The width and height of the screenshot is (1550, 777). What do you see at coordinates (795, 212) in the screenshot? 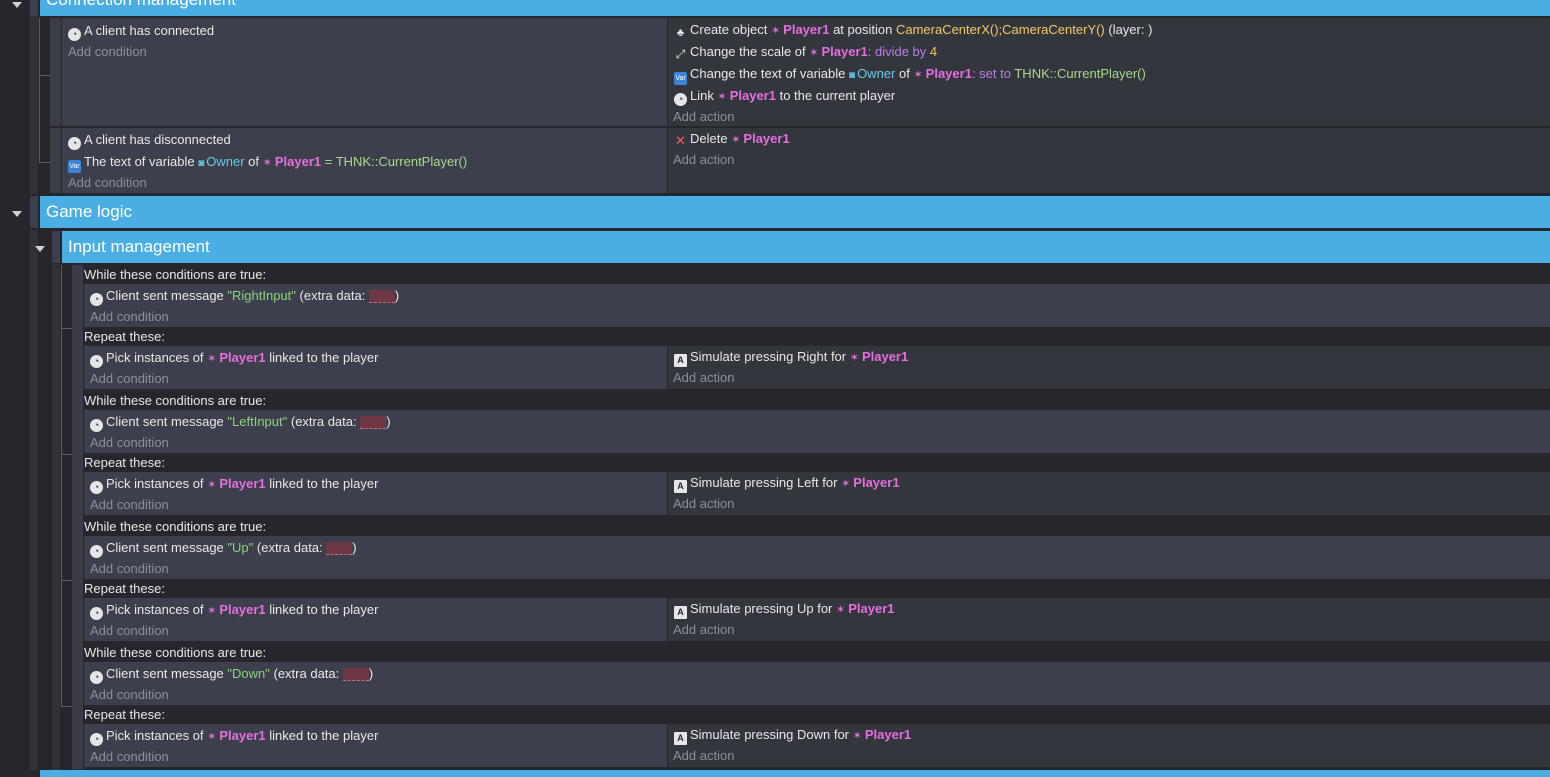
I see `group-header-game-logic: Game logic` at bounding box center [795, 212].